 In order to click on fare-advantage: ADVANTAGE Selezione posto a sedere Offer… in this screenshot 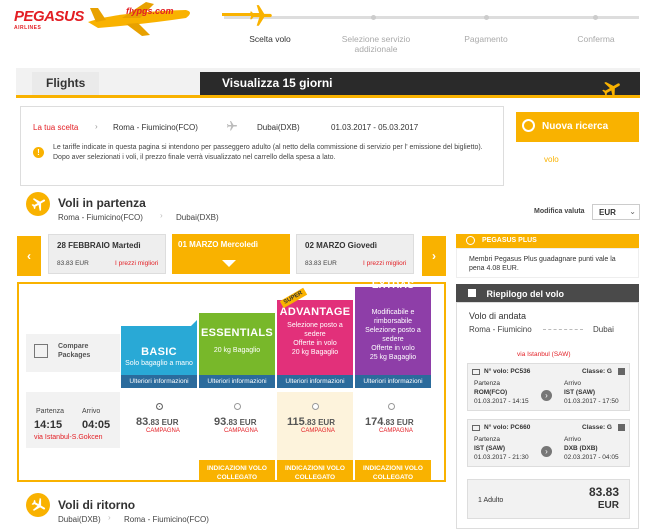, I will do `click(315, 344)`.